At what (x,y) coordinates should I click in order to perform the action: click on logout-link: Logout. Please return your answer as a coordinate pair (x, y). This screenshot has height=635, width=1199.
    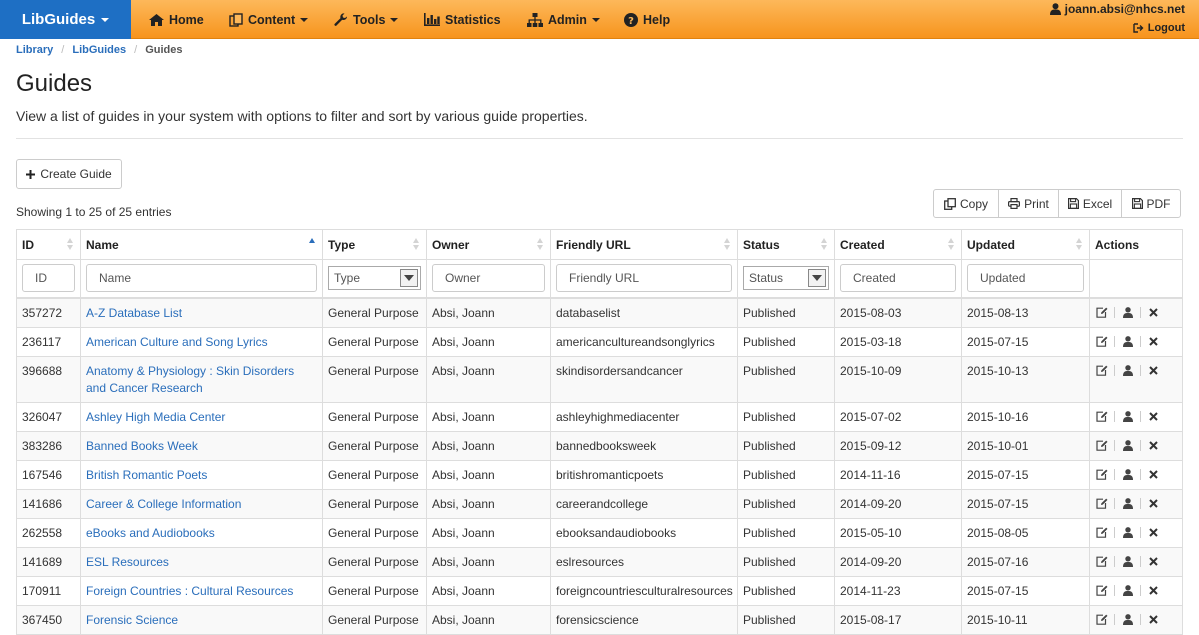
    Looking at the image, I should click on (1117, 28).